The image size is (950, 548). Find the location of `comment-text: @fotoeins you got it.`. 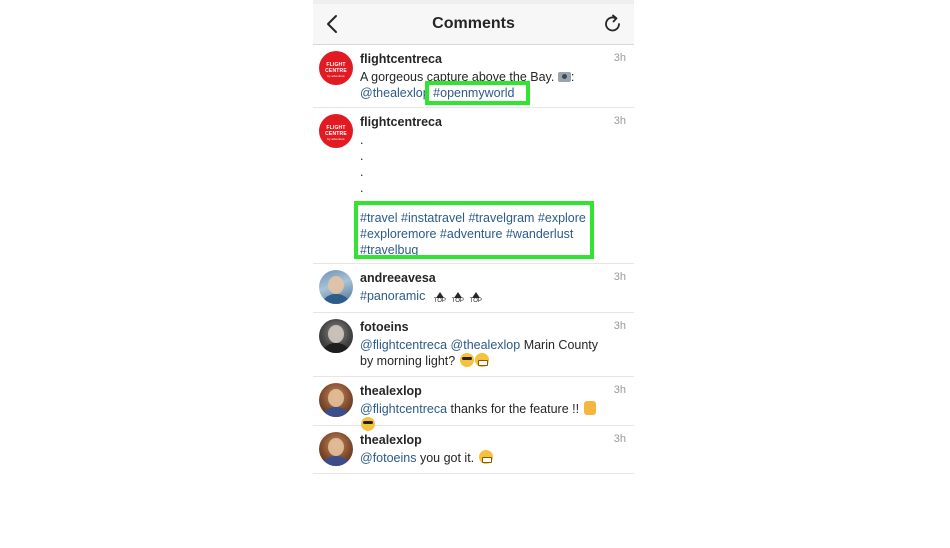

comment-text: @fotoeins you got it. is located at coordinates (485, 458).